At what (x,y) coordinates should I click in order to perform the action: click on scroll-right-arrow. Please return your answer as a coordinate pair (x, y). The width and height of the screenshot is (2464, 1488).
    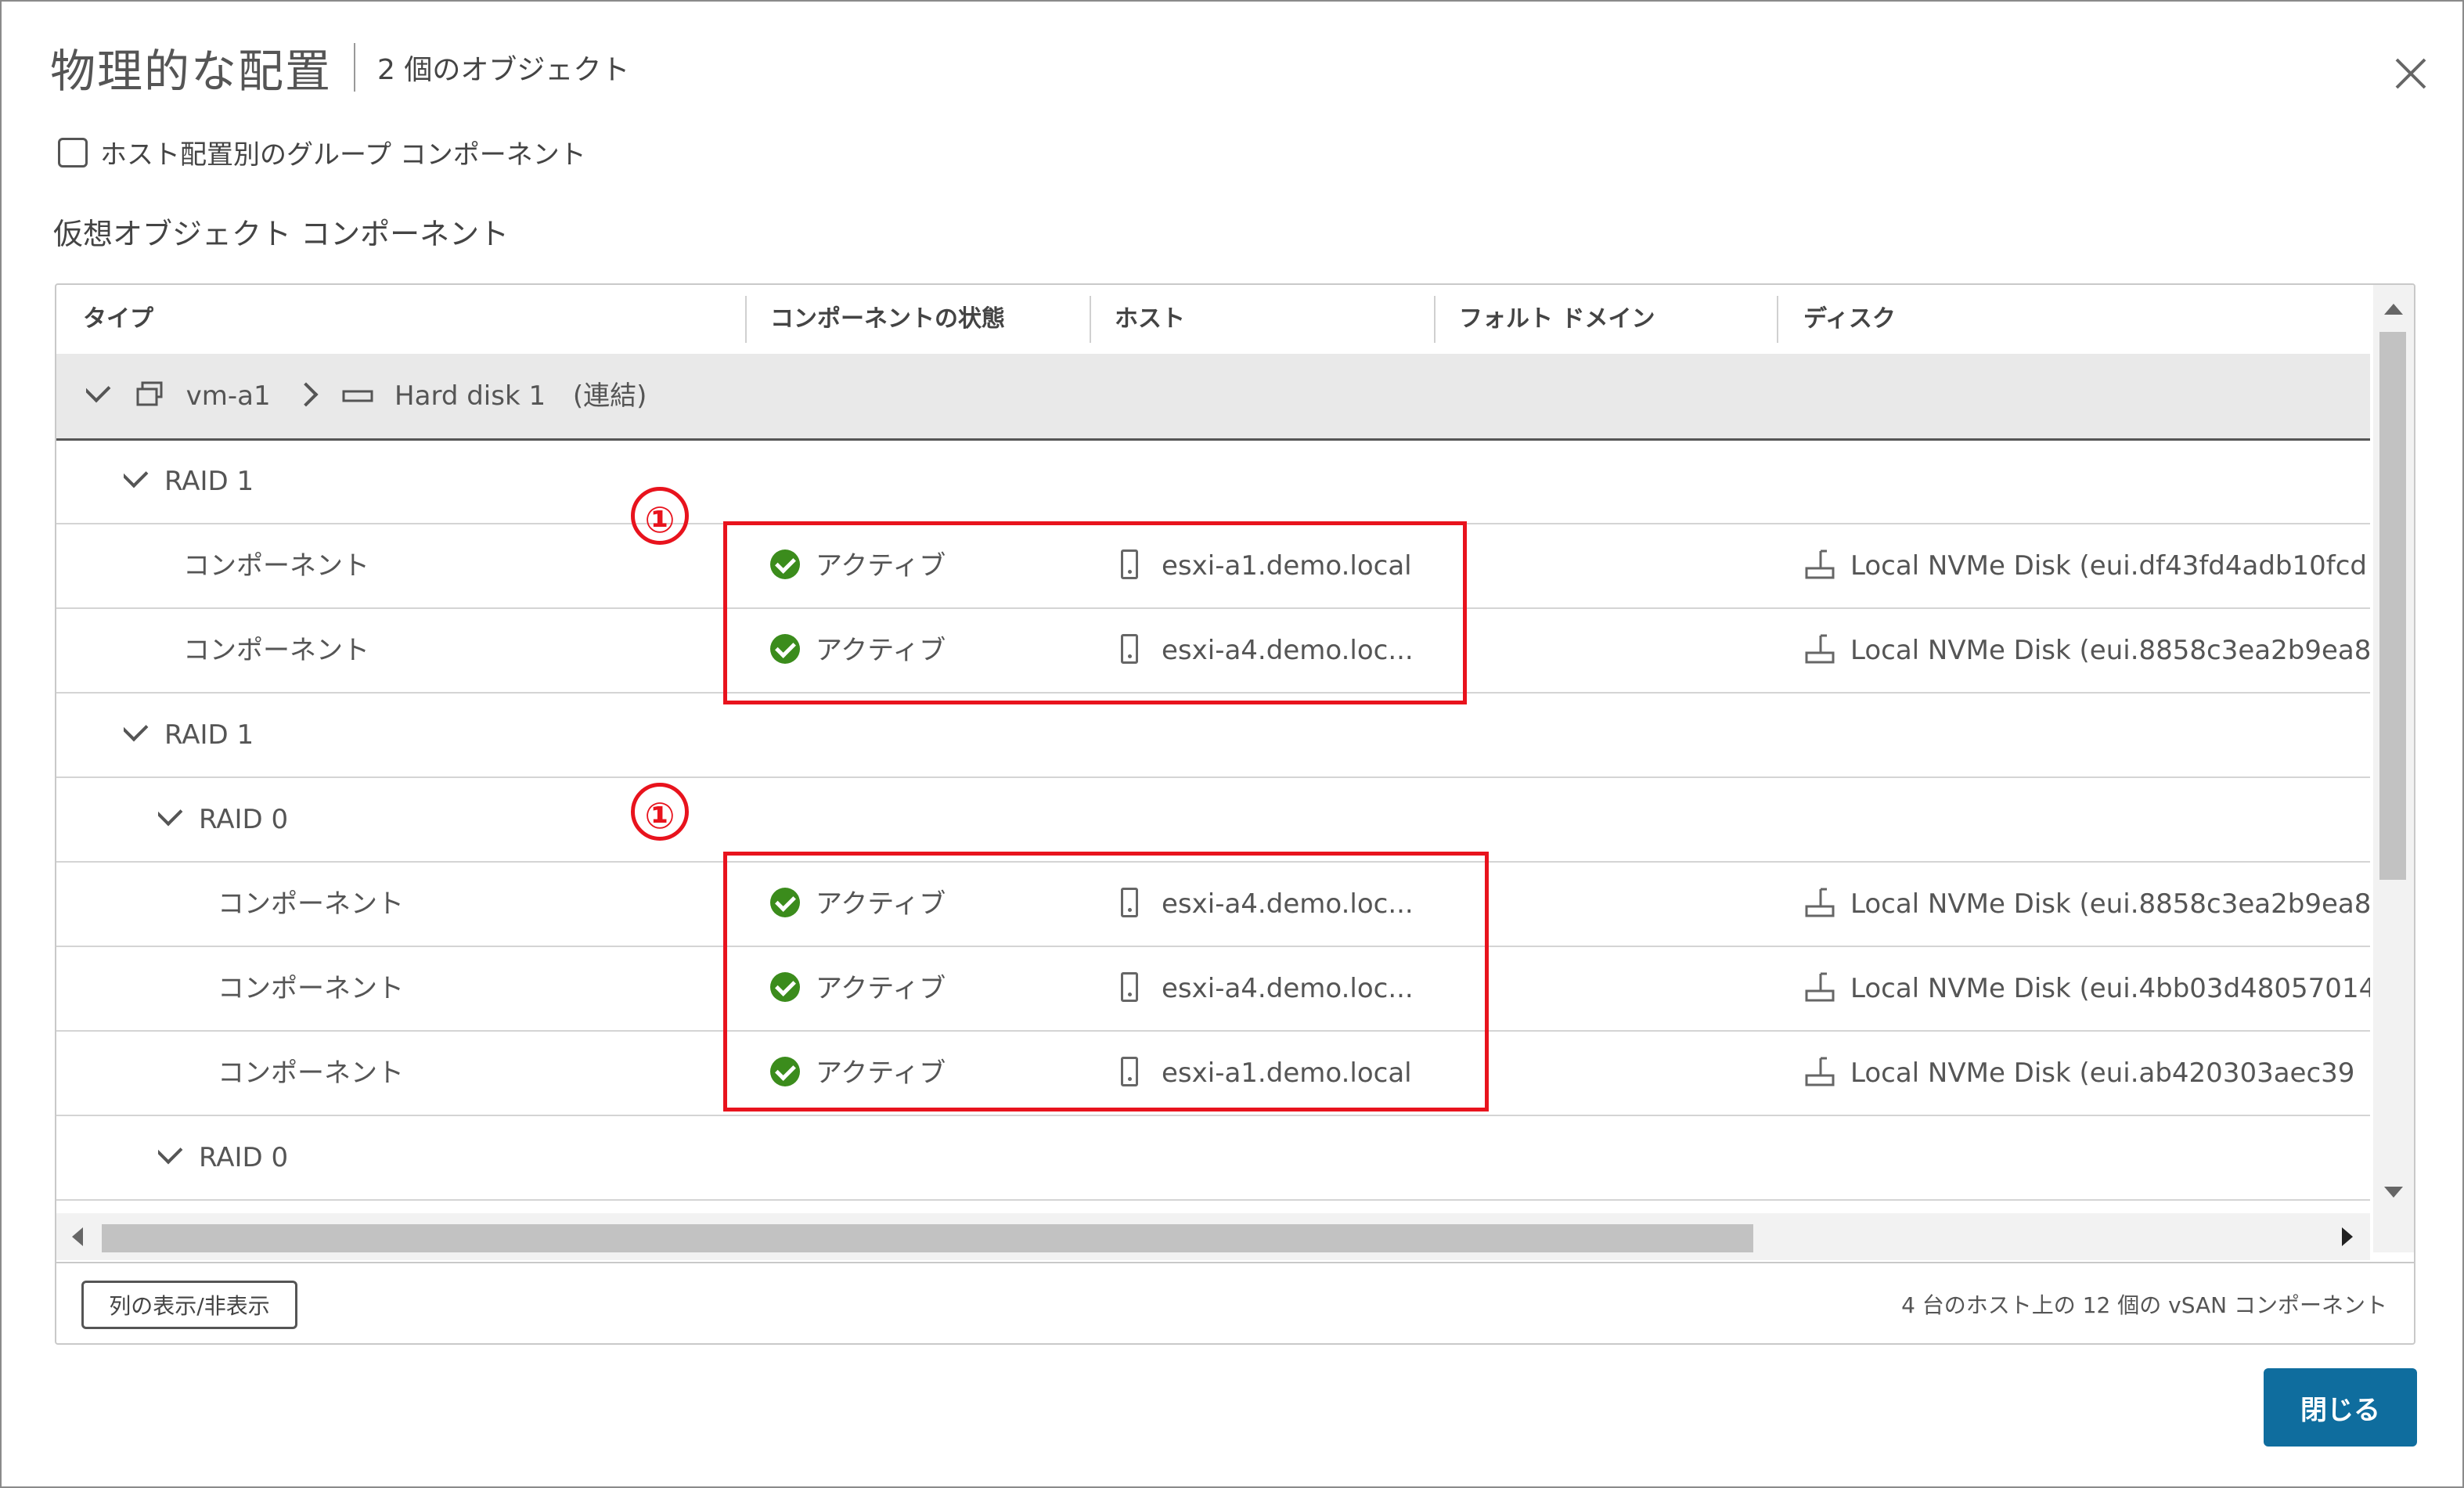
    Looking at the image, I should click on (2348, 1236).